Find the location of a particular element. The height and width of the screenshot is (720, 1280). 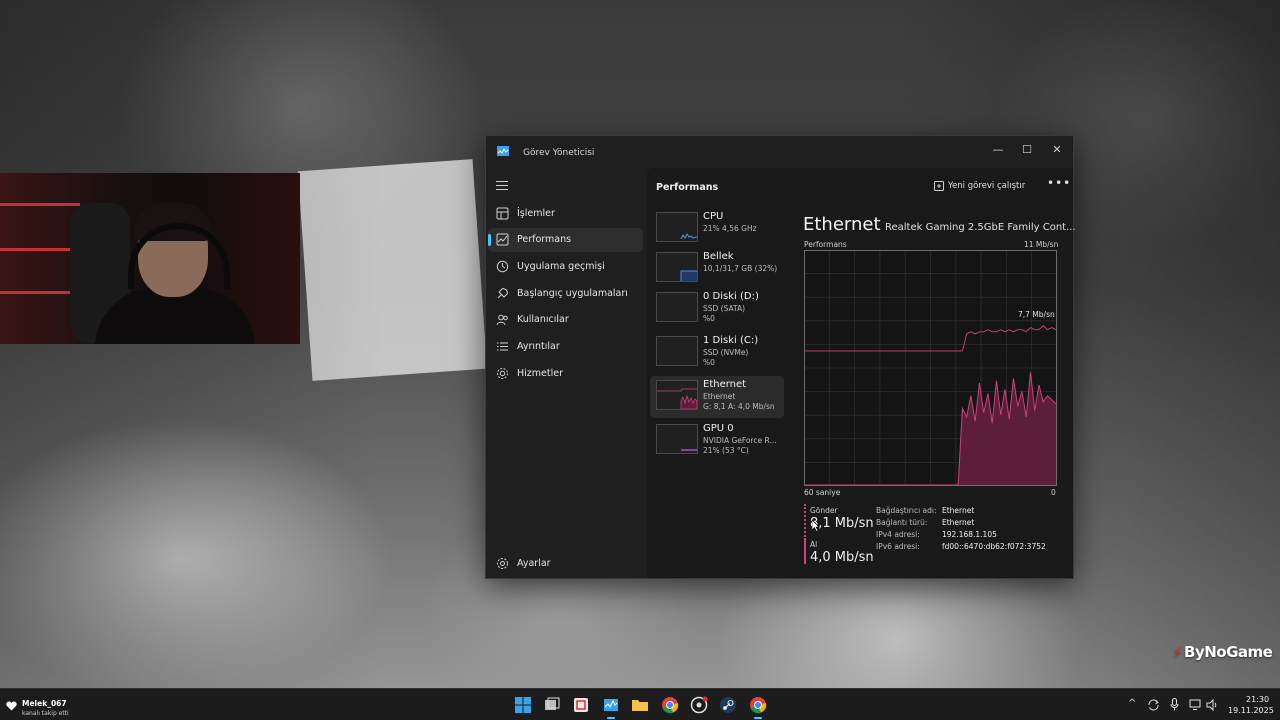

device-name: CPU is located at coordinates (713, 216).